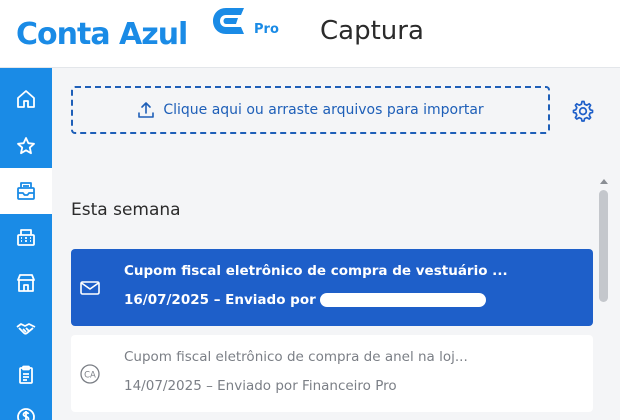 The height and width of the screenshot is (420, 620). I want to click on svg-text: CA, so click(90, 376).